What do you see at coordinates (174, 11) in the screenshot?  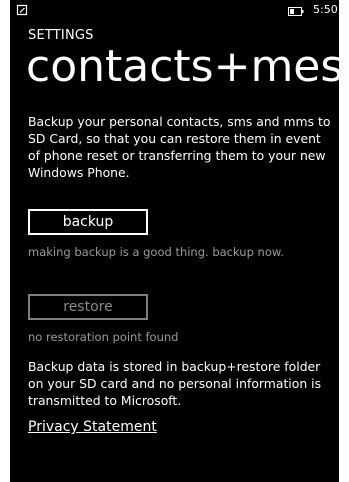 I see `status-bar: 5:50` at bounding box center [174, 11].